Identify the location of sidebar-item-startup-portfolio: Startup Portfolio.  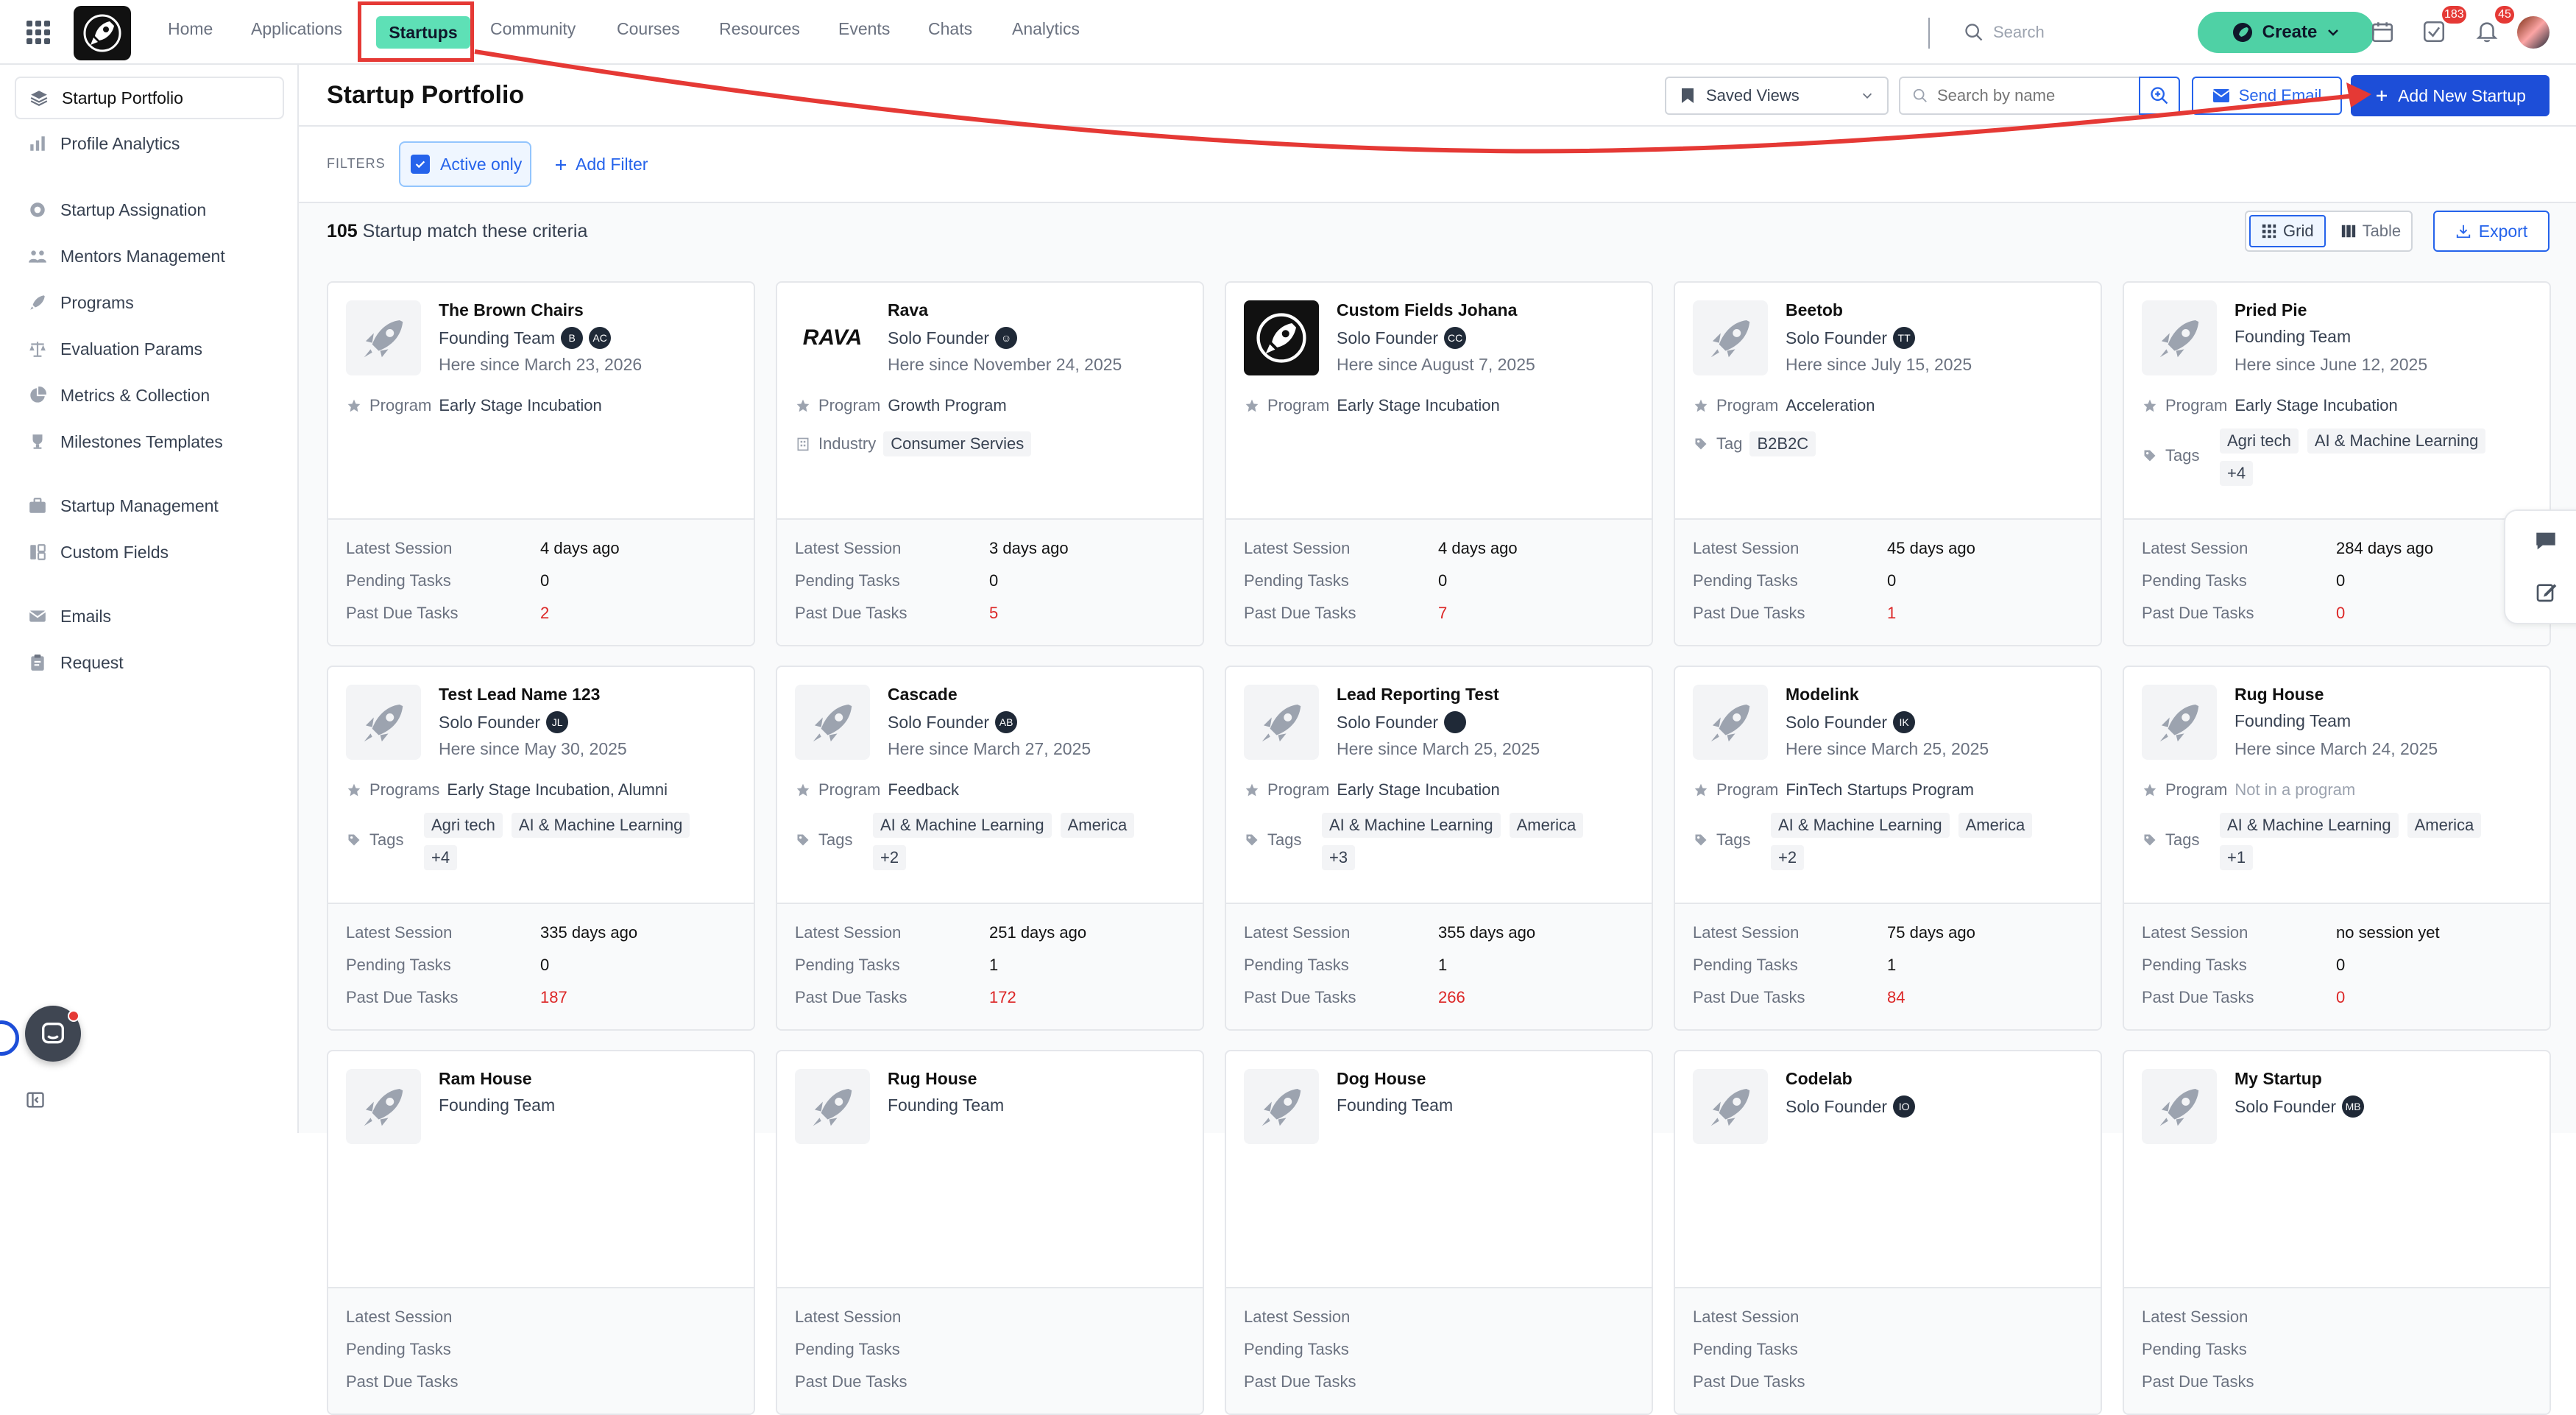
(149, 98).